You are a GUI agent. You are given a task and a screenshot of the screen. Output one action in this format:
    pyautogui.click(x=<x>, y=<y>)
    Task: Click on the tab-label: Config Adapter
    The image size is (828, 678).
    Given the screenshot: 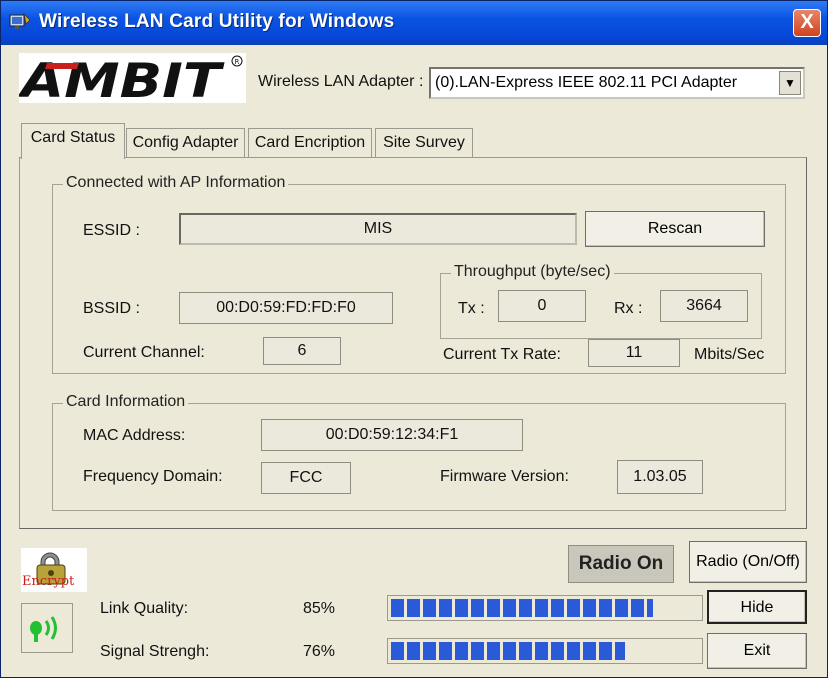 What is the action you would take?
    pyautogui.click(x=185, y=142)
    